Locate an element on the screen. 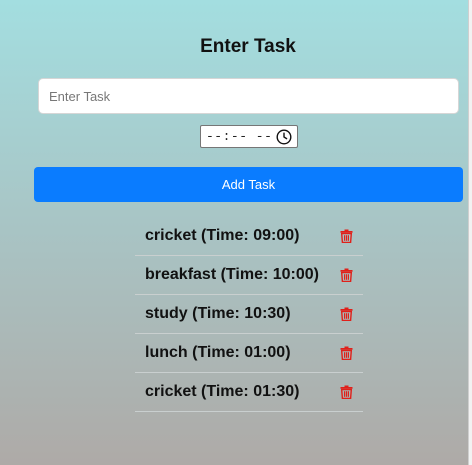  task-input is located at coordinates (248, 96).